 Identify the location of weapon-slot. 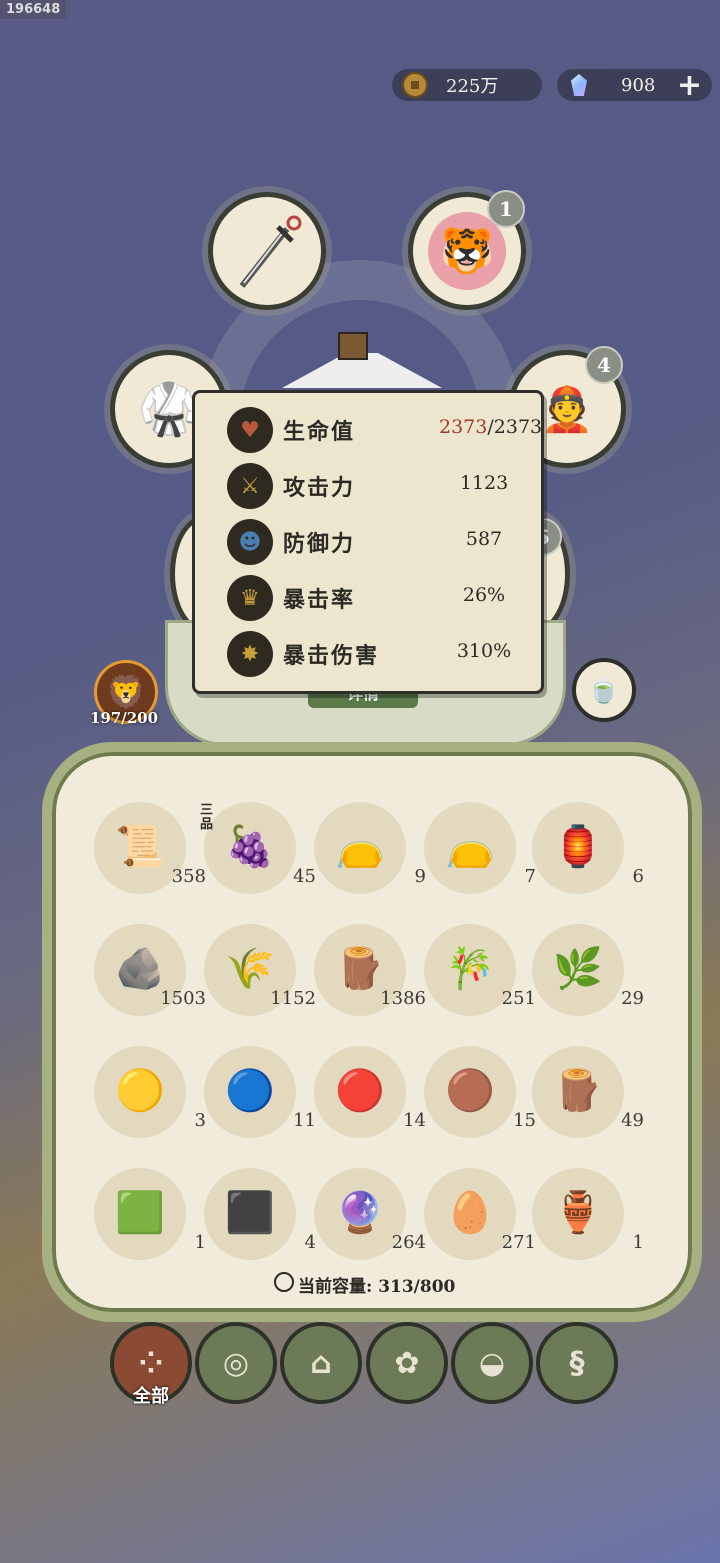
(267, 251).